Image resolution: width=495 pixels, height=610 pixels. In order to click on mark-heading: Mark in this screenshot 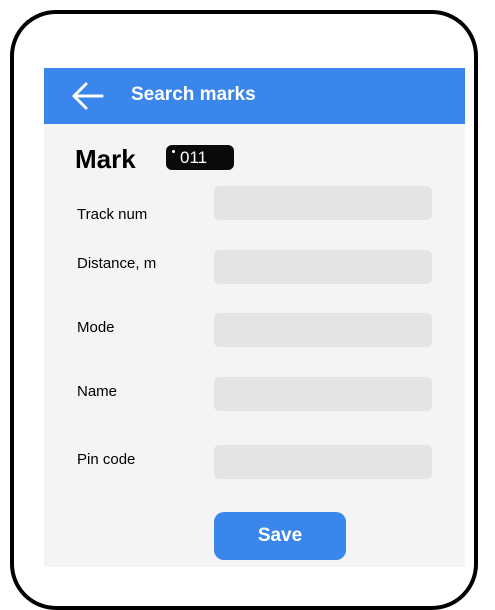, I will do `click(105, 159)`.